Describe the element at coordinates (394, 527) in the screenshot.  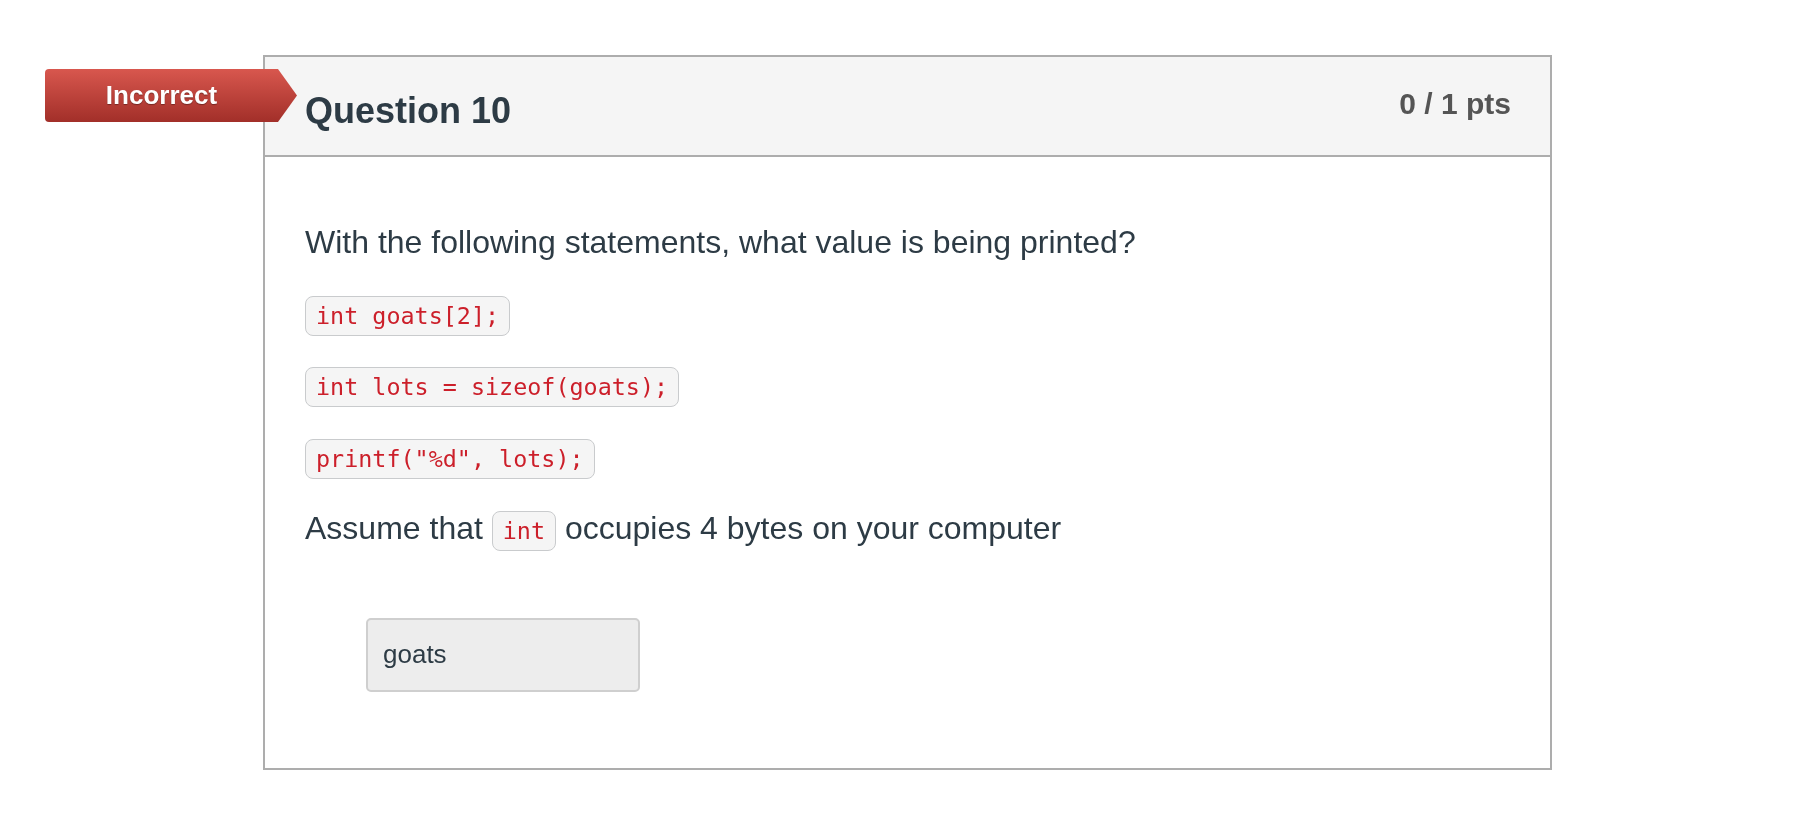
I see `question-text: Assume that` at that location.